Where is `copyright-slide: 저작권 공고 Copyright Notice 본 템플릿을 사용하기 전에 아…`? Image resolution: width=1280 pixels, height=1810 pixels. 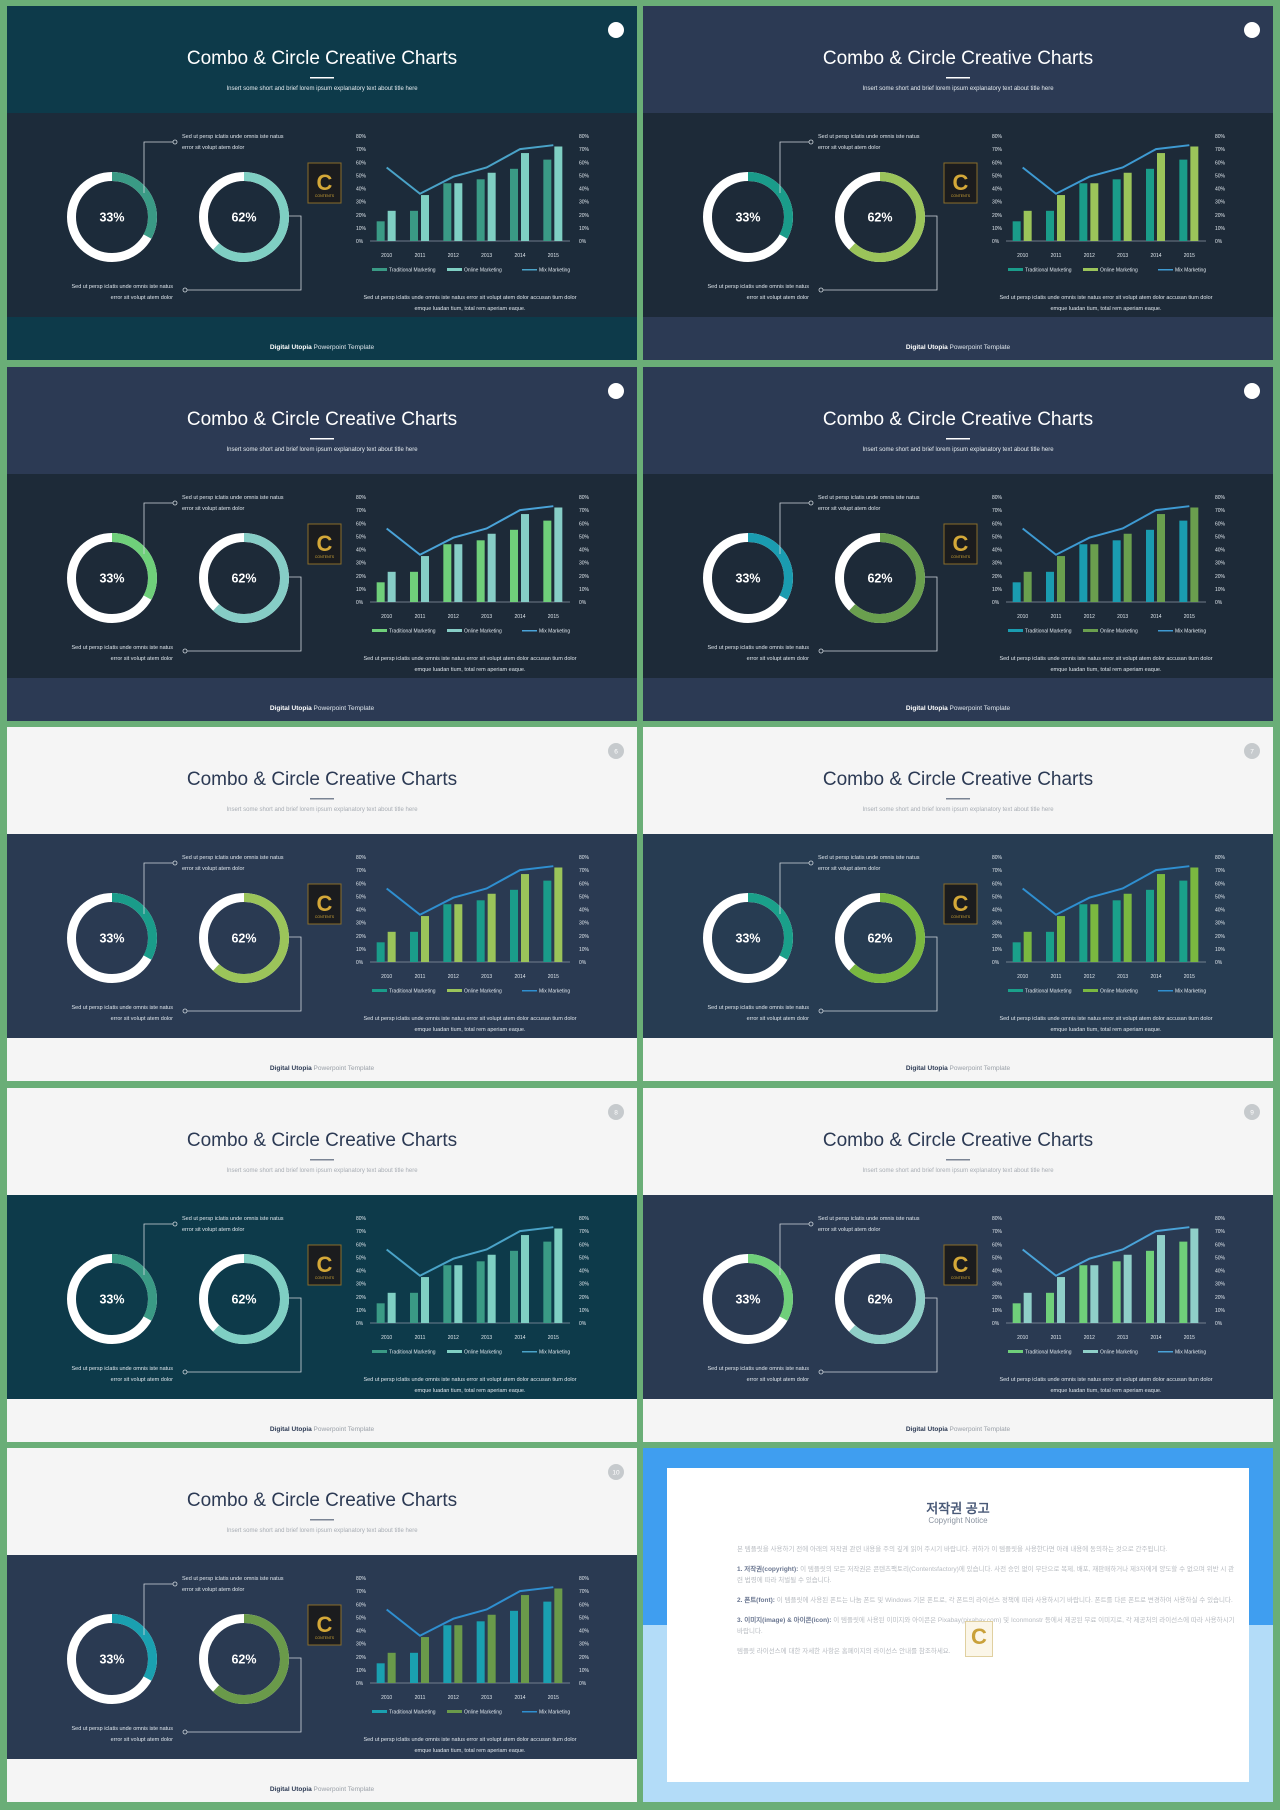
copyright-slide: 저작권 공고 Copyright Notice 본 템플릿을 사용하기 전에 아… is located at coordinates (958, 1625).